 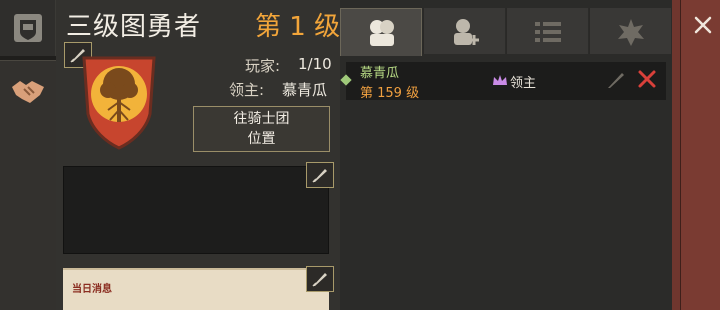 I want to click on badge-icon, so click(x=631, y=32).